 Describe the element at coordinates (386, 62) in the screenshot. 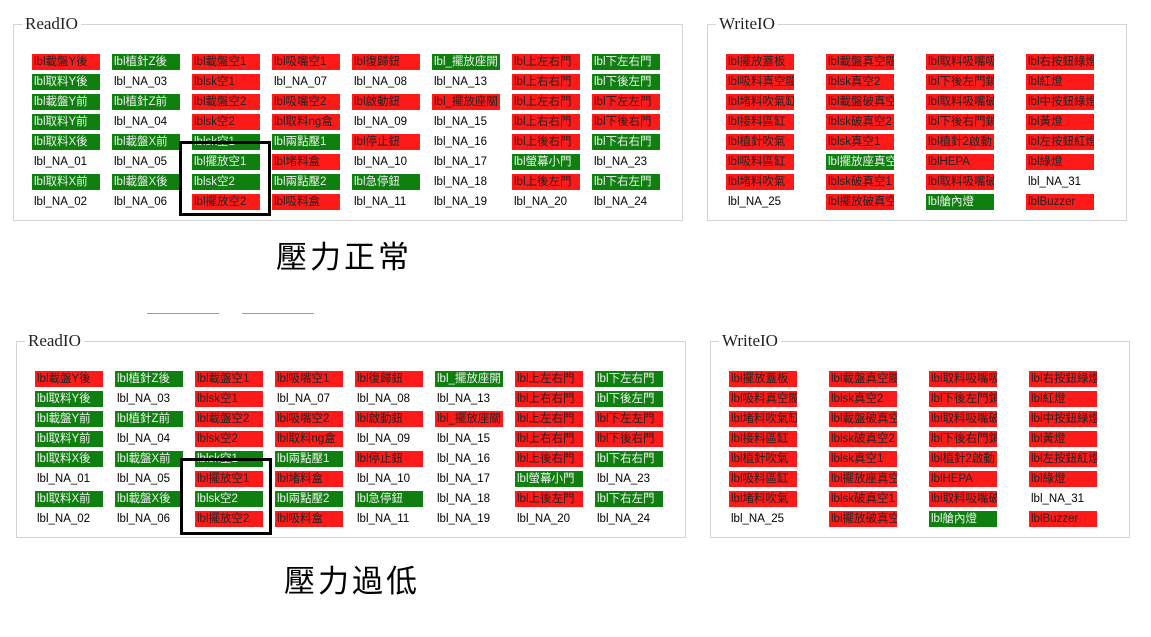

I see `io-label: lbl復歸鈕` at that location.